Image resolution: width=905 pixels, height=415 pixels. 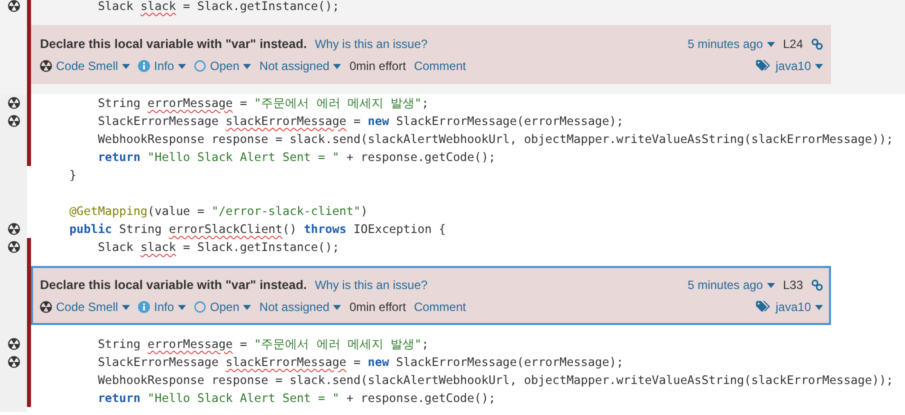 I want to click on issue-card: Declare this local variable with "var" instead. Why is this an issue? 5 minutes ago L24 Code Smell Info Open Not assigned 0min effort Comment java10, so click(x=431, y=54).